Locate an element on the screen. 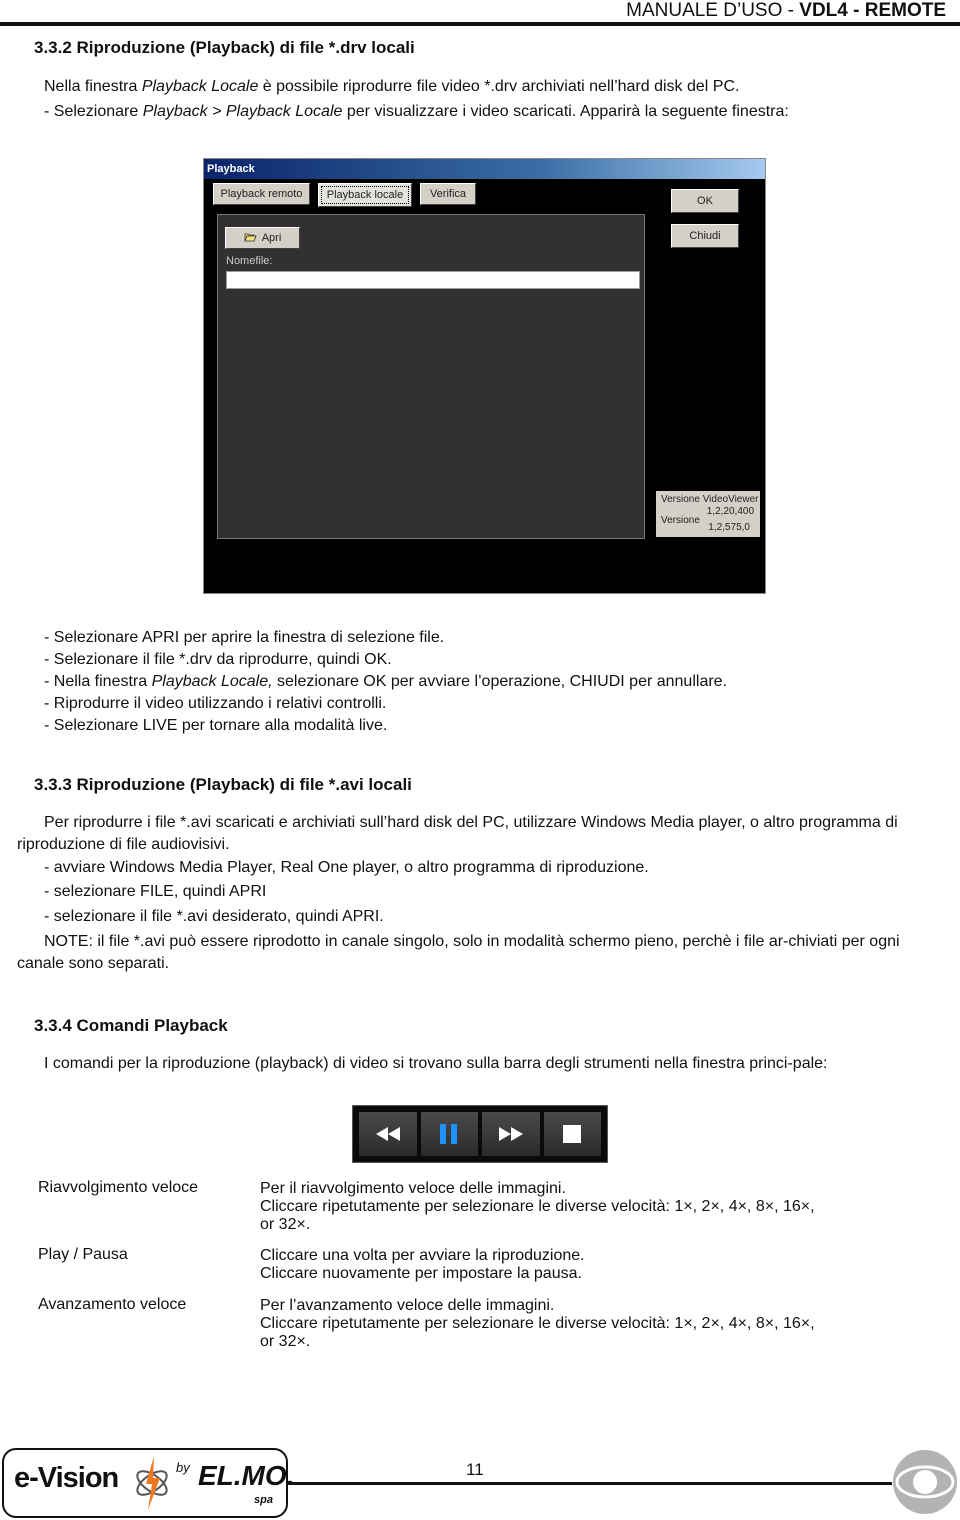  playback-toolbar is located at coordinates (480, 1134).